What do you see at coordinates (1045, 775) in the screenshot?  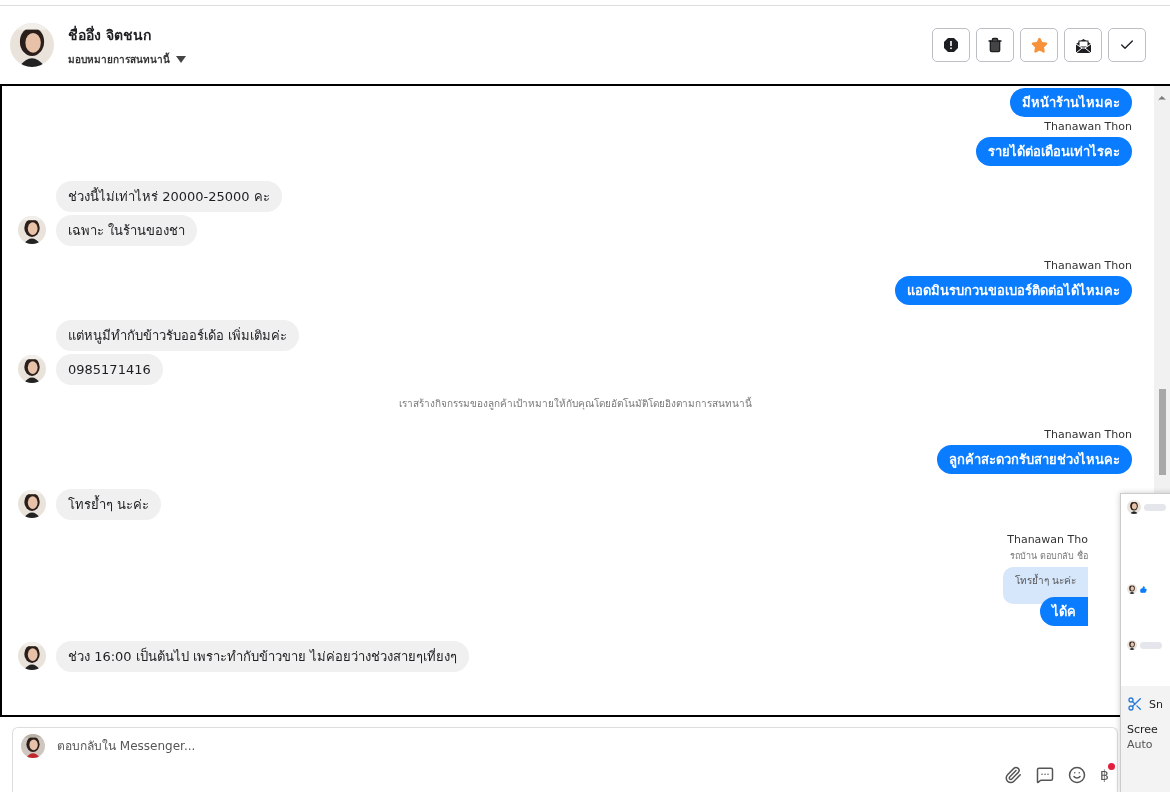 I see `chat-icon` at bounding box center [1045, 775].